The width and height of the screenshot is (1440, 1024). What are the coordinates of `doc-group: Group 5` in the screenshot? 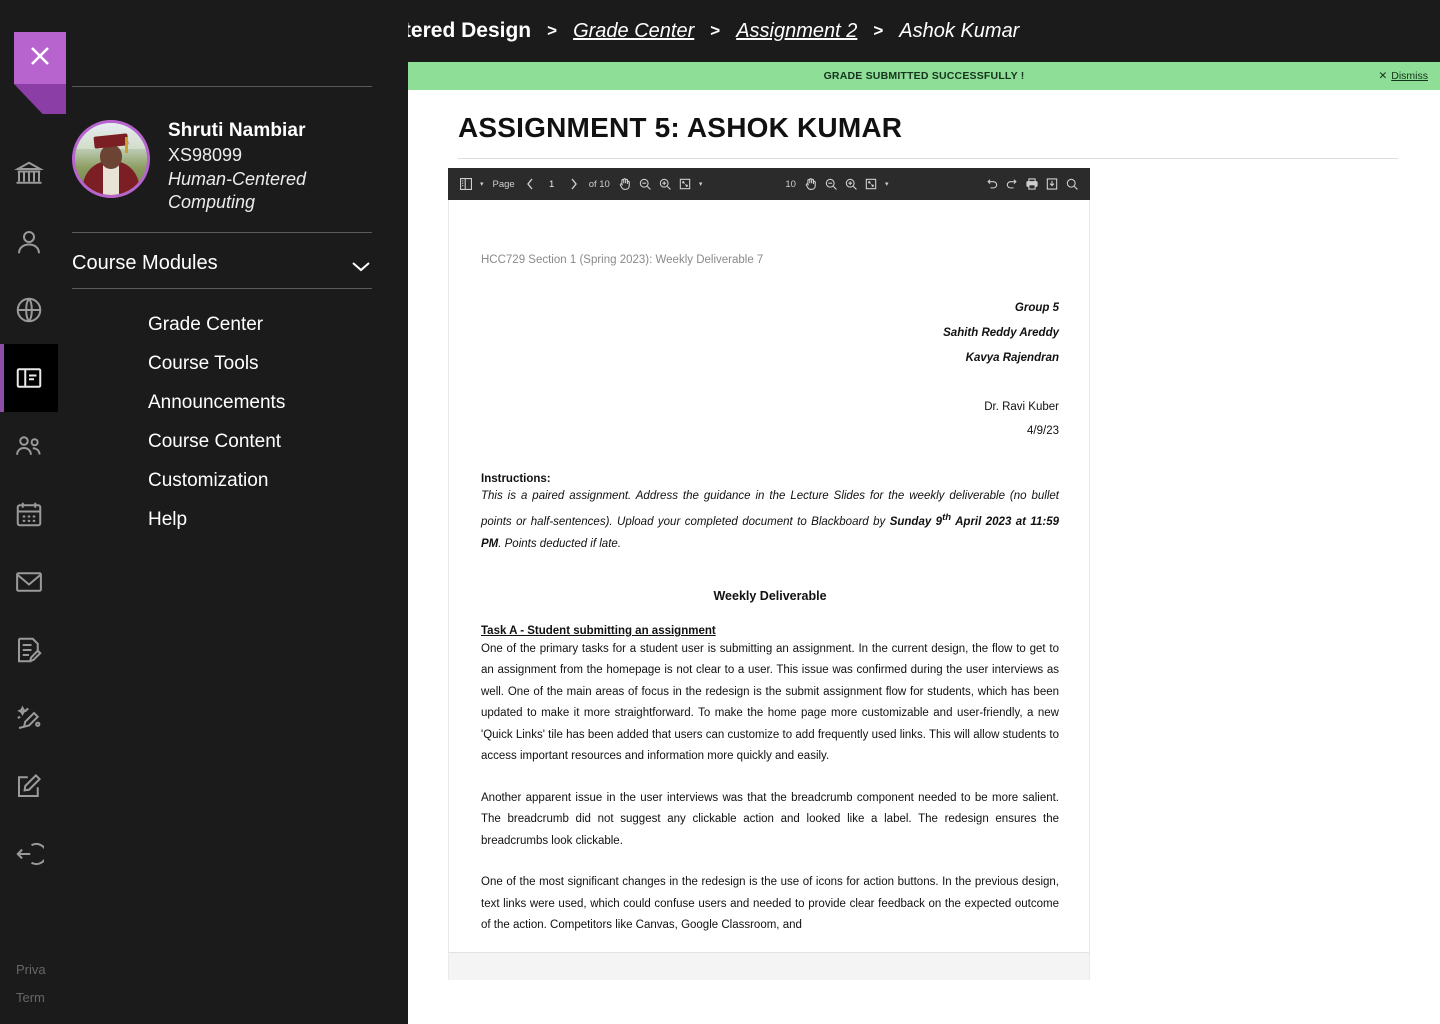 It's located at (1036, 308).